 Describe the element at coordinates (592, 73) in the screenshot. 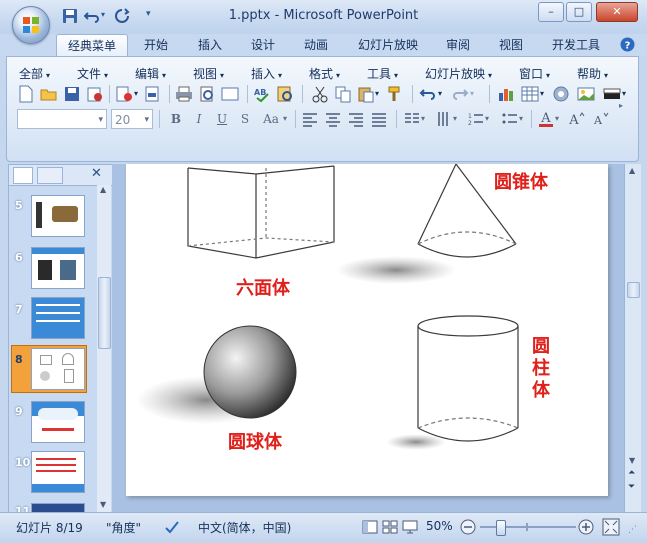

I see `menu-help: 帮助 ▾` at that location.